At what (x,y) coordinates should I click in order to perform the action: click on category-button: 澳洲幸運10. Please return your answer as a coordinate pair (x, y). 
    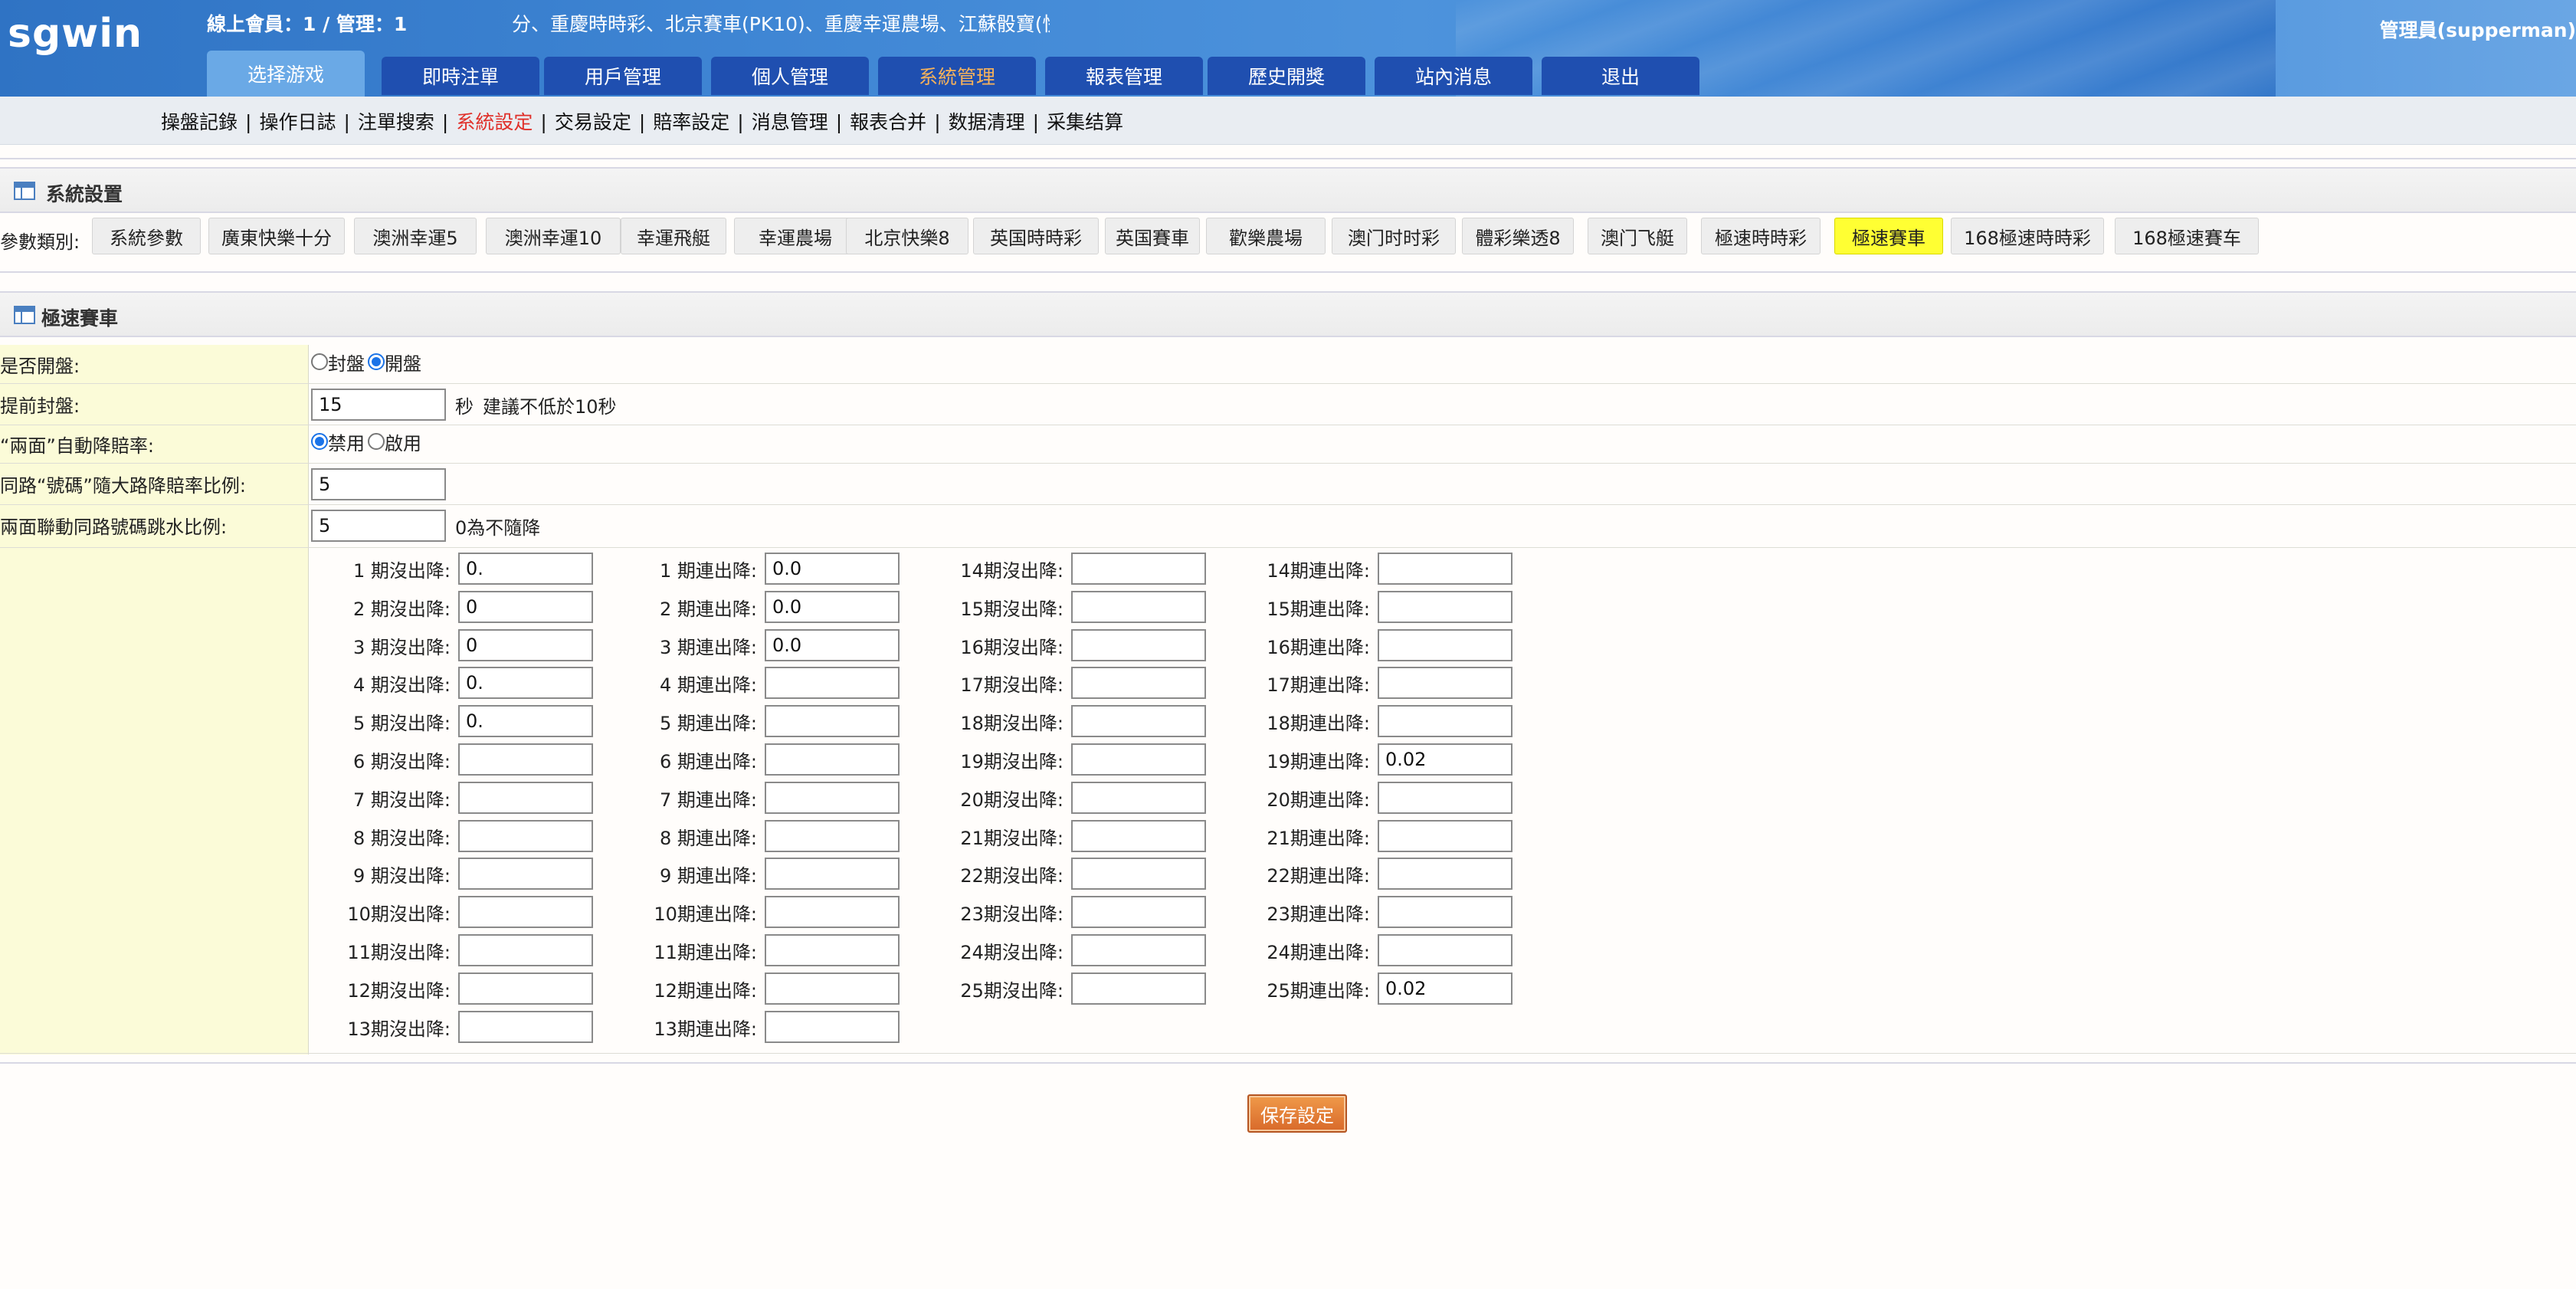
    Looking at the image, I should click on (554, 236).